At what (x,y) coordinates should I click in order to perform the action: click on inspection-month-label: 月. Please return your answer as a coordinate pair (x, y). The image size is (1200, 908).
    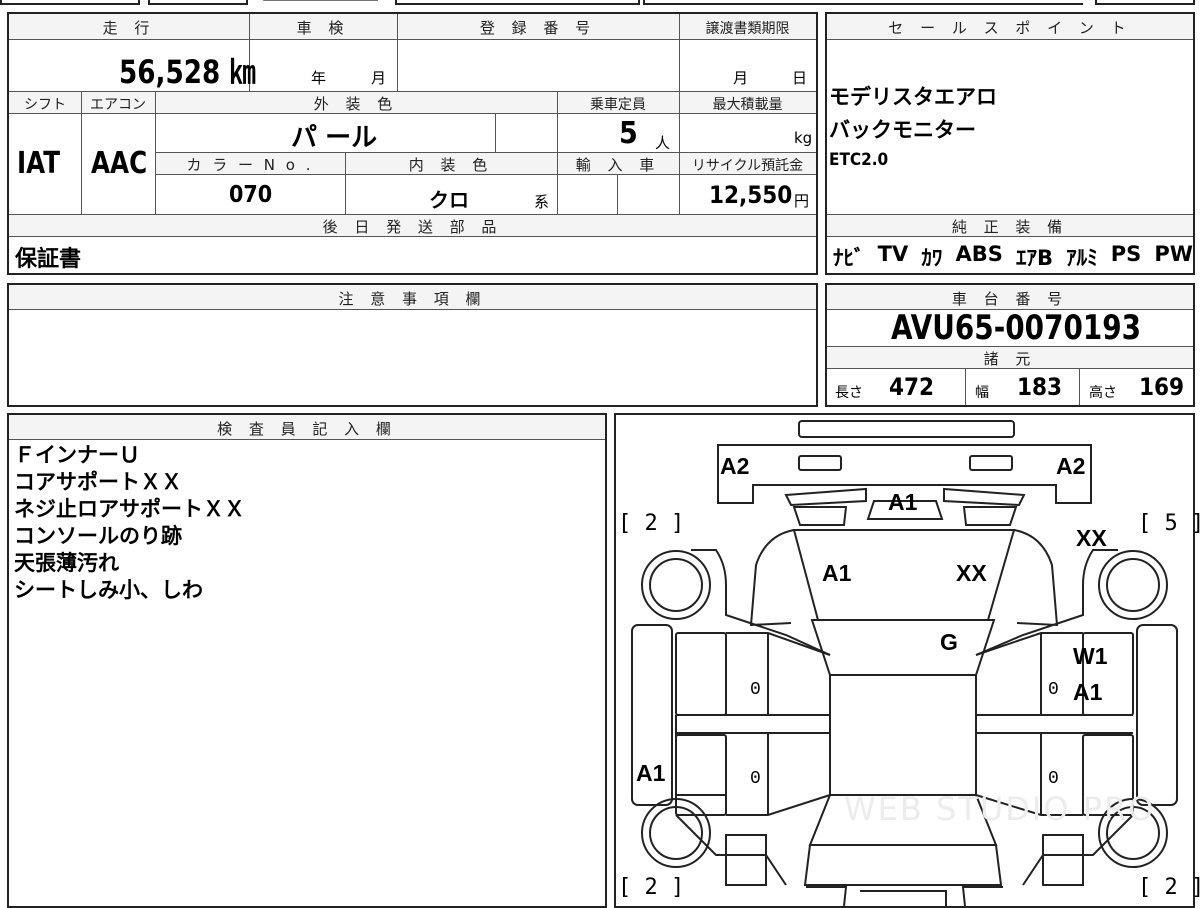
    Looking at the image, I should click on (379, 78).